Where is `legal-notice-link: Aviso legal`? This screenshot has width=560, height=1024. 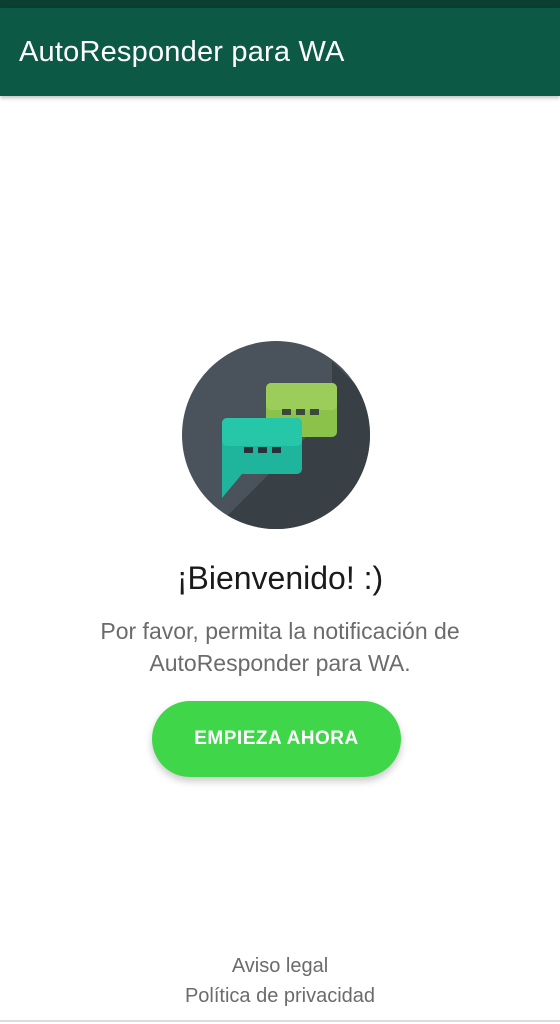 legal-notice-link: Aviso legal is located at coordinates (280, 966).